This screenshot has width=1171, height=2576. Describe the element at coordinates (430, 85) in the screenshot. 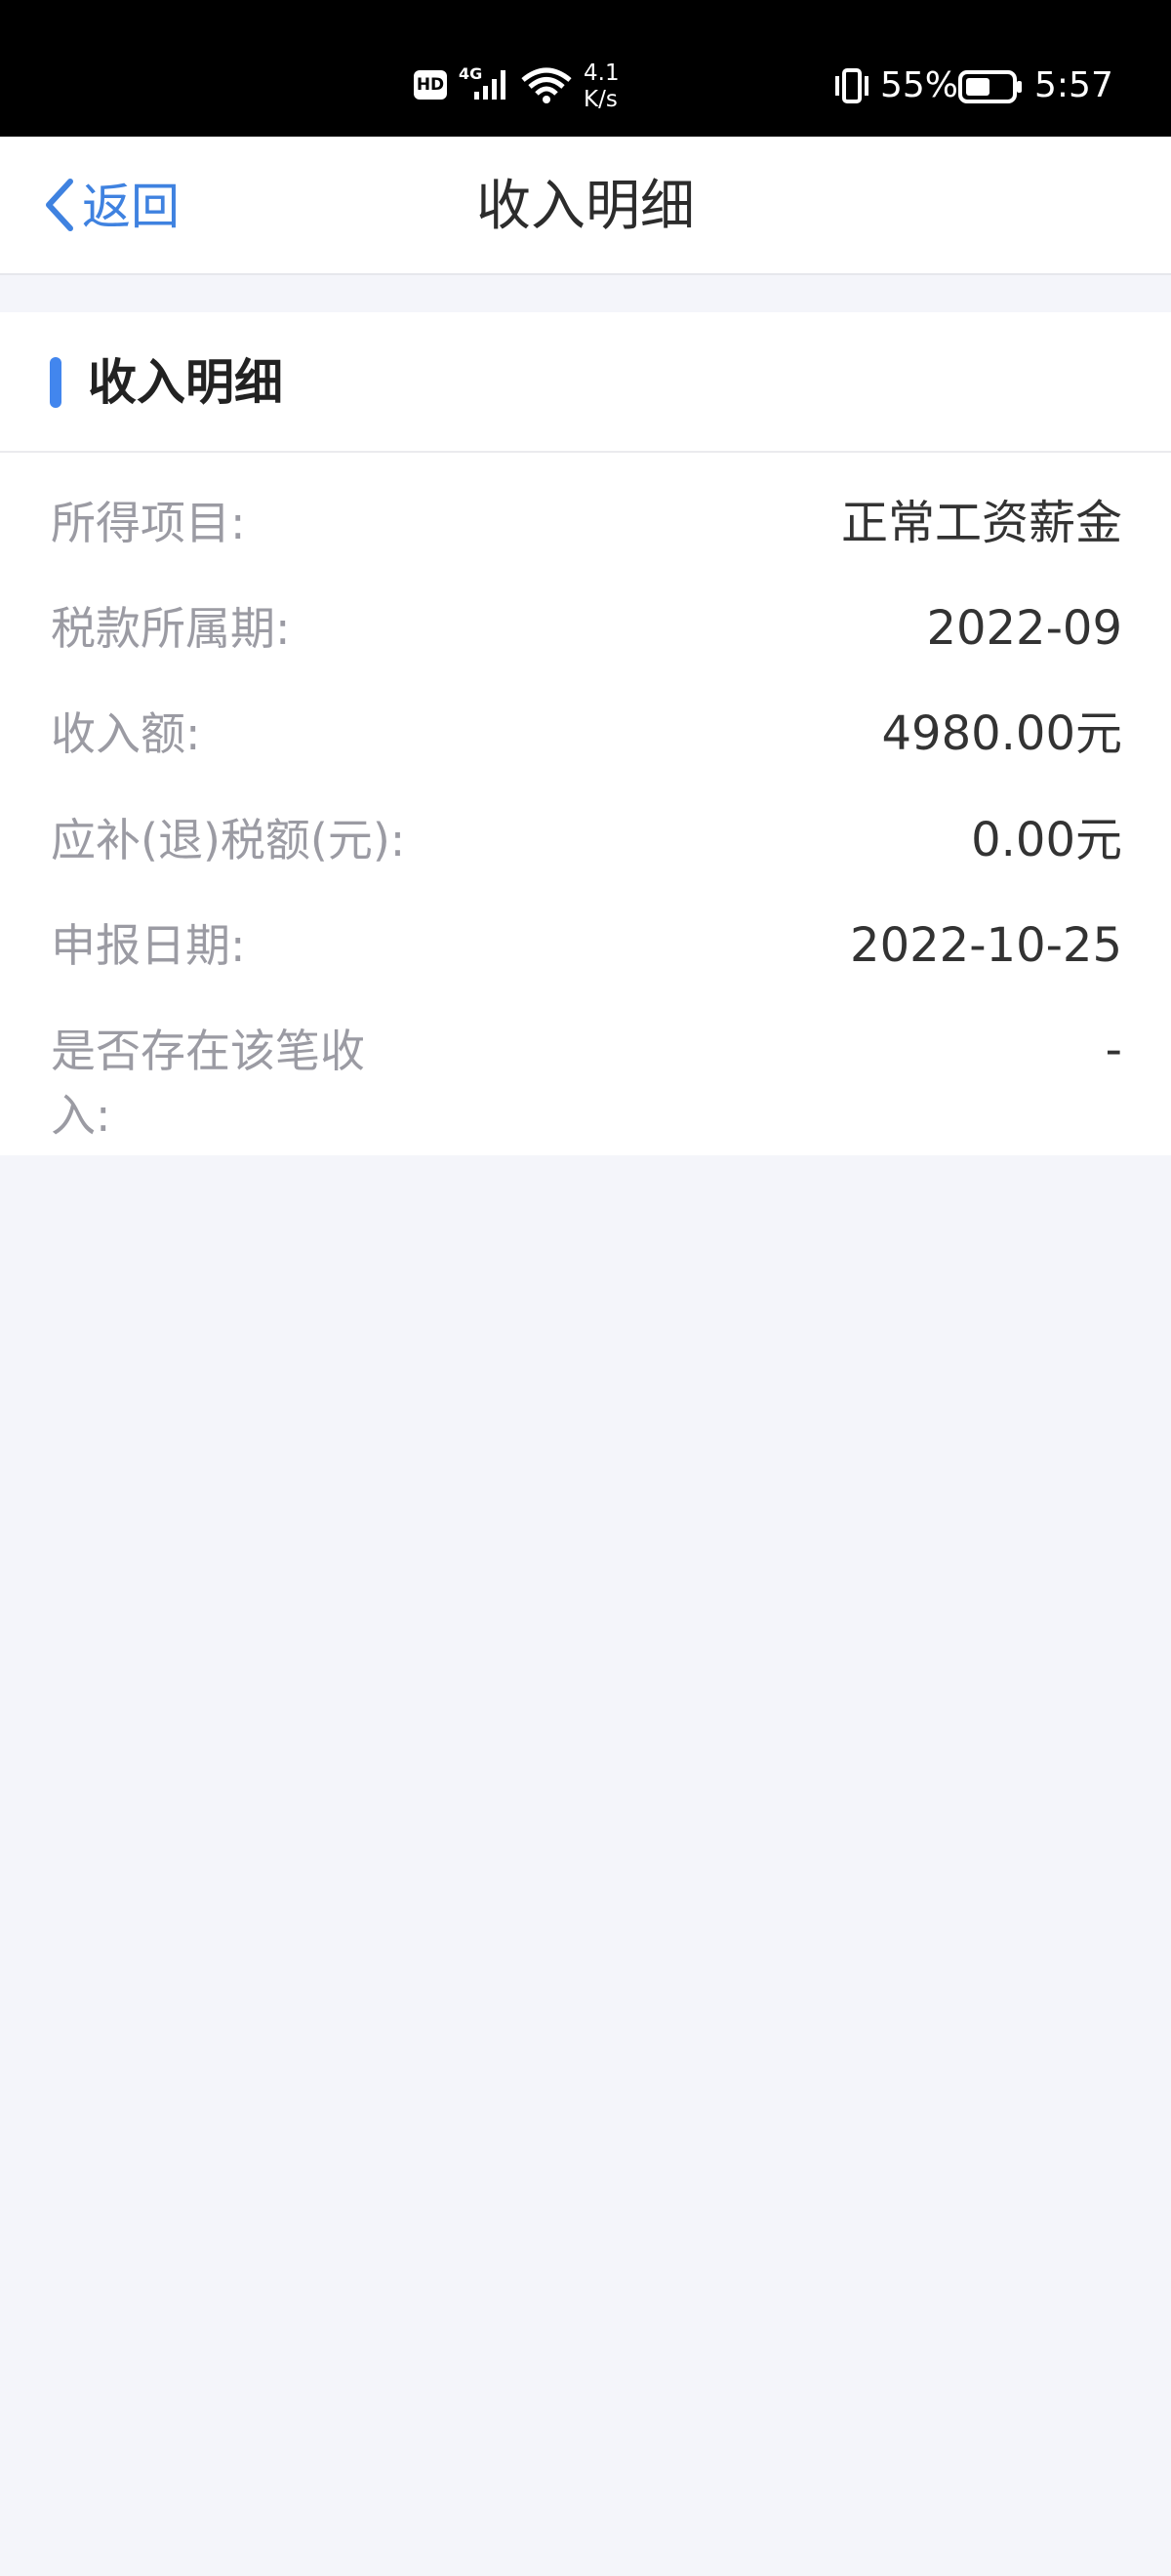

I see `hd-badge: HD` at that location.